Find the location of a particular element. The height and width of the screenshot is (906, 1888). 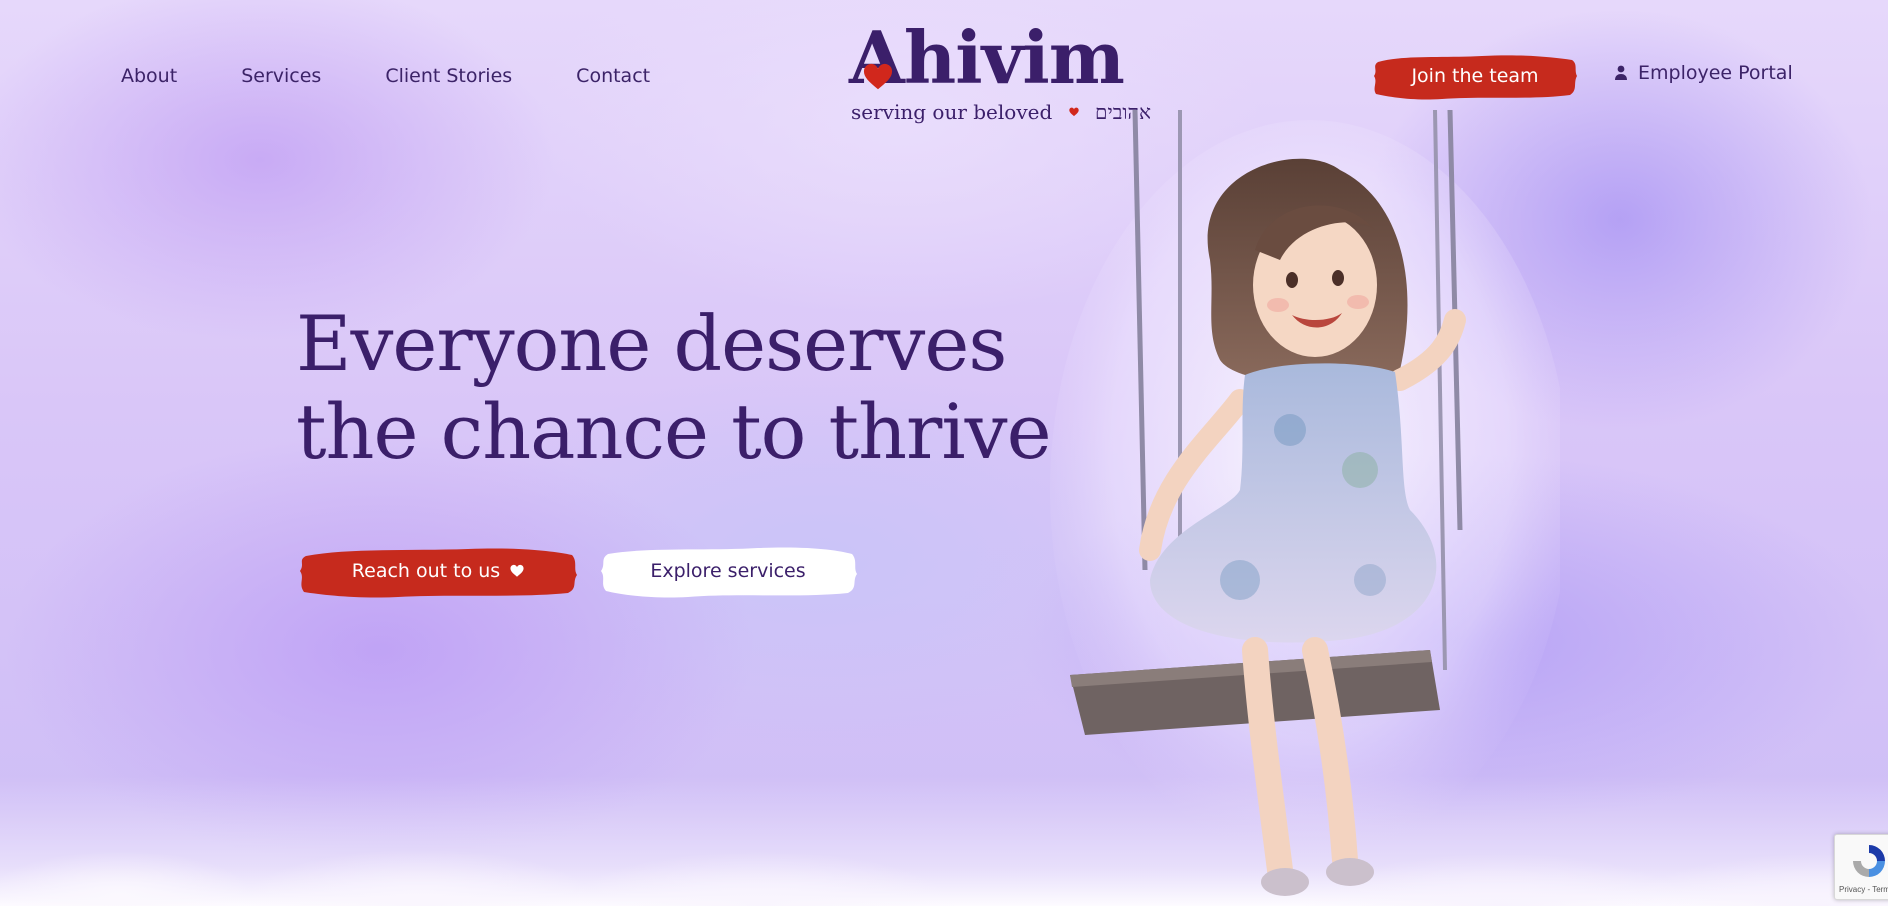

hero-headline-line-1: Everyone deserves is located at coordinates (651, 343).